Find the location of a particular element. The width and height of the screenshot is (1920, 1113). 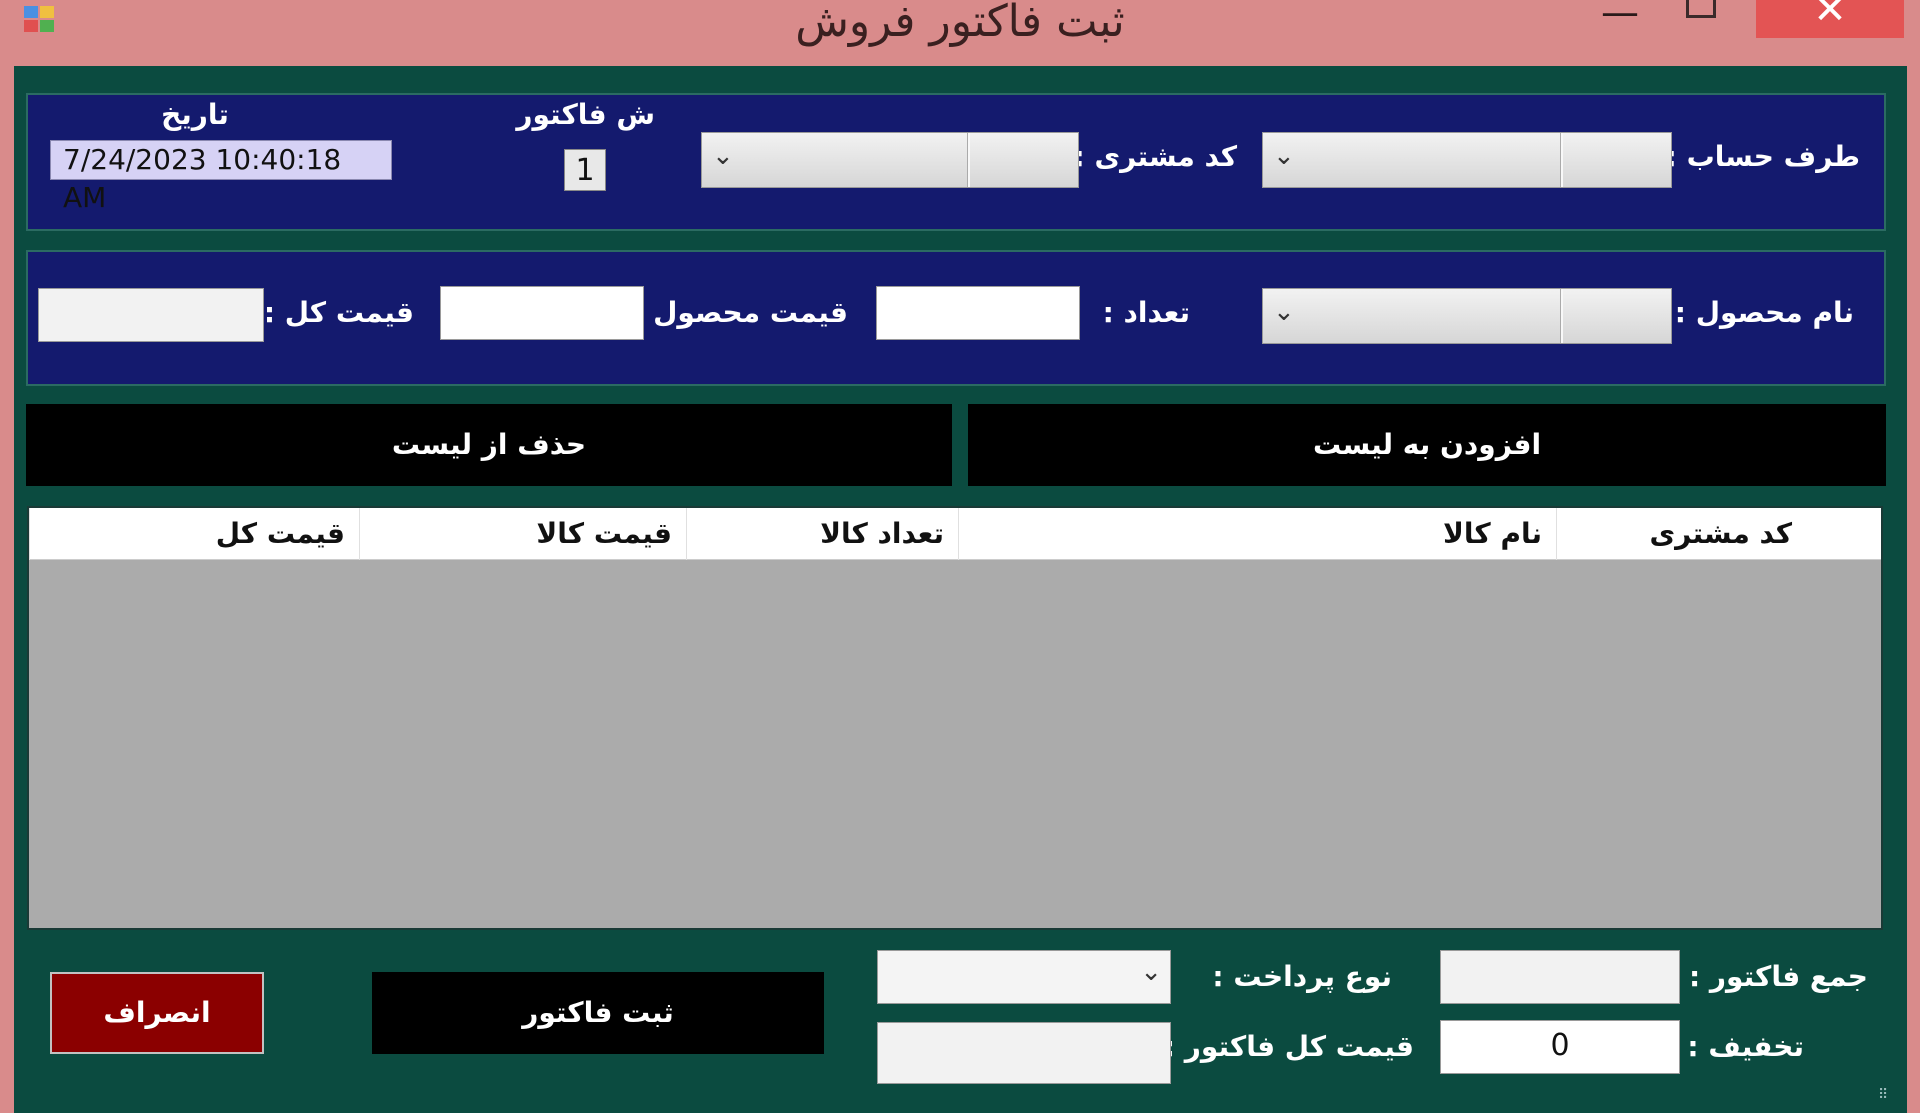

resize-grip-icon: ⠿ is located at coordinates (1888, 1099).